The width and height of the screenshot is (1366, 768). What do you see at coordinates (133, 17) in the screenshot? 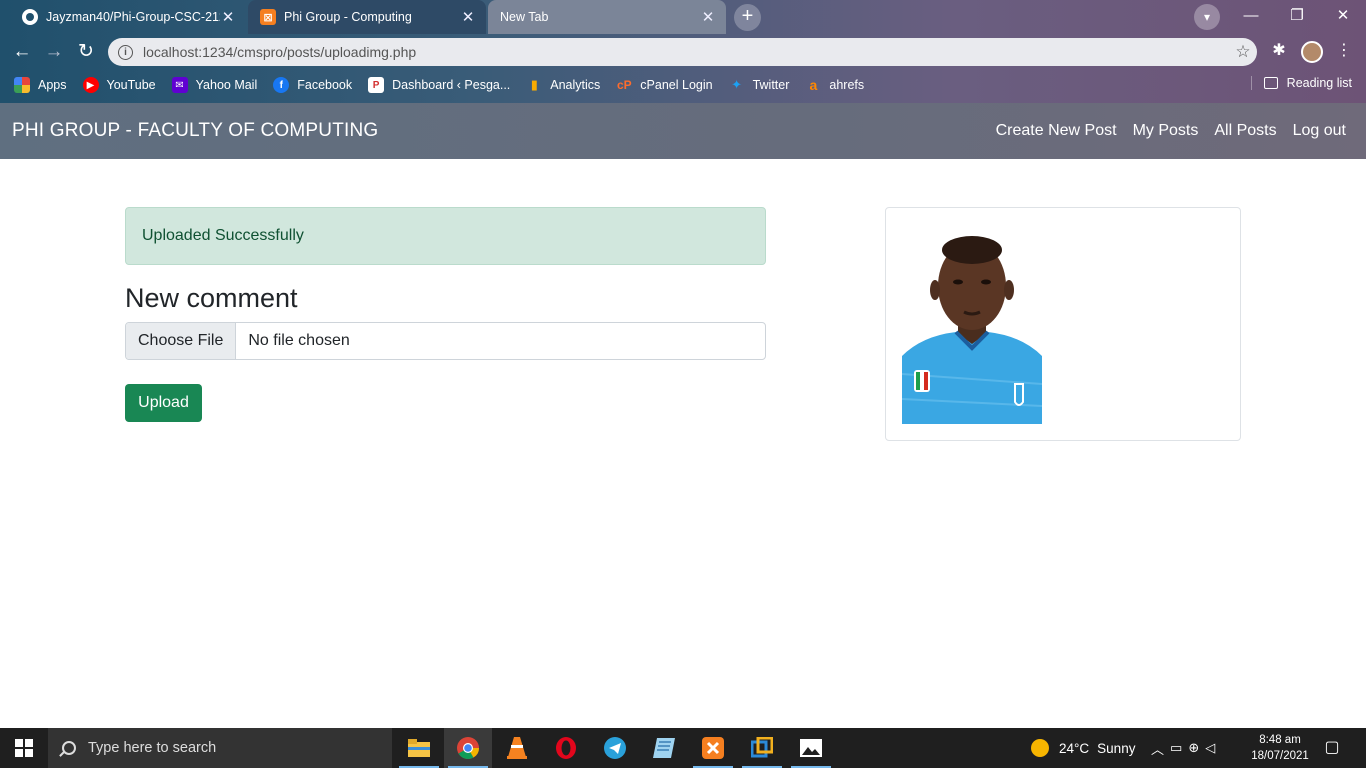
I see `tab-title: Jayzman40/Phi-Group-CSC-212:` at bounding box center [133, 17].